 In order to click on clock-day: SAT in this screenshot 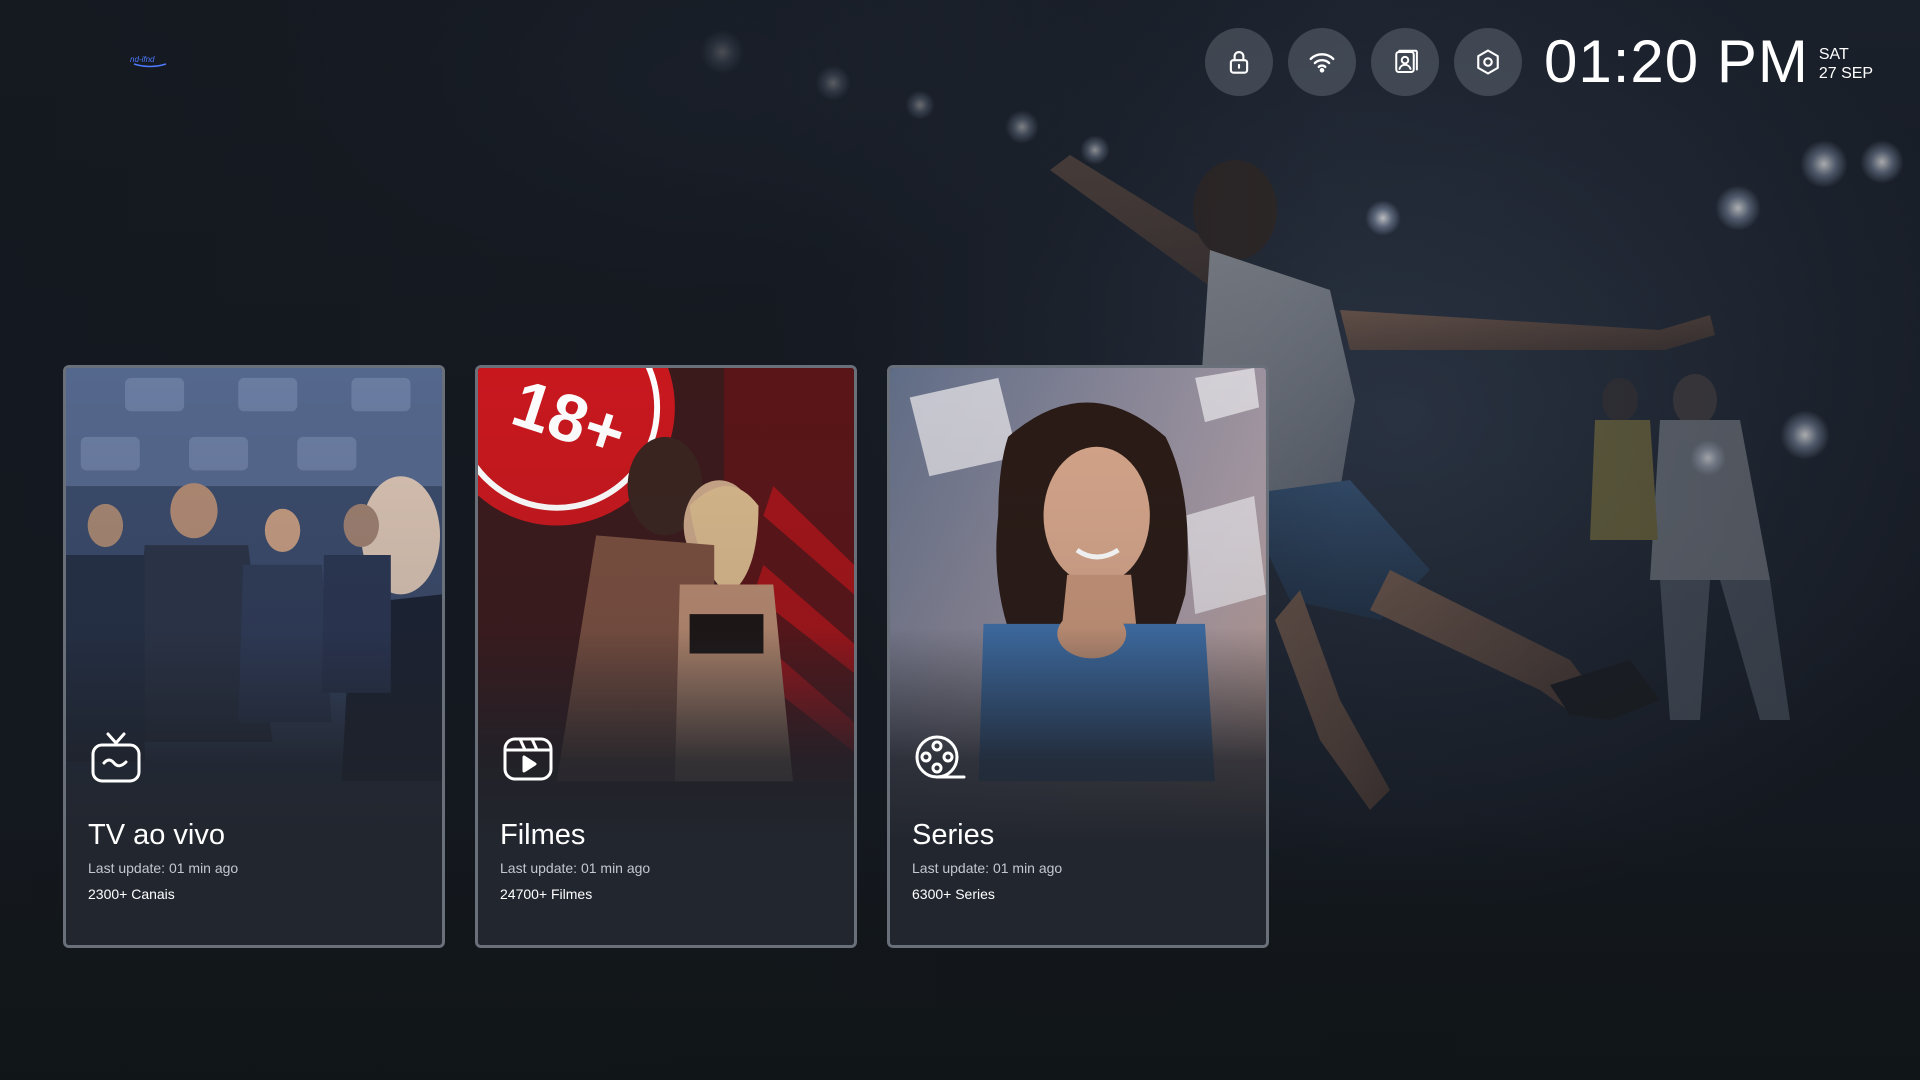, I will do `click(1833, 54)`.